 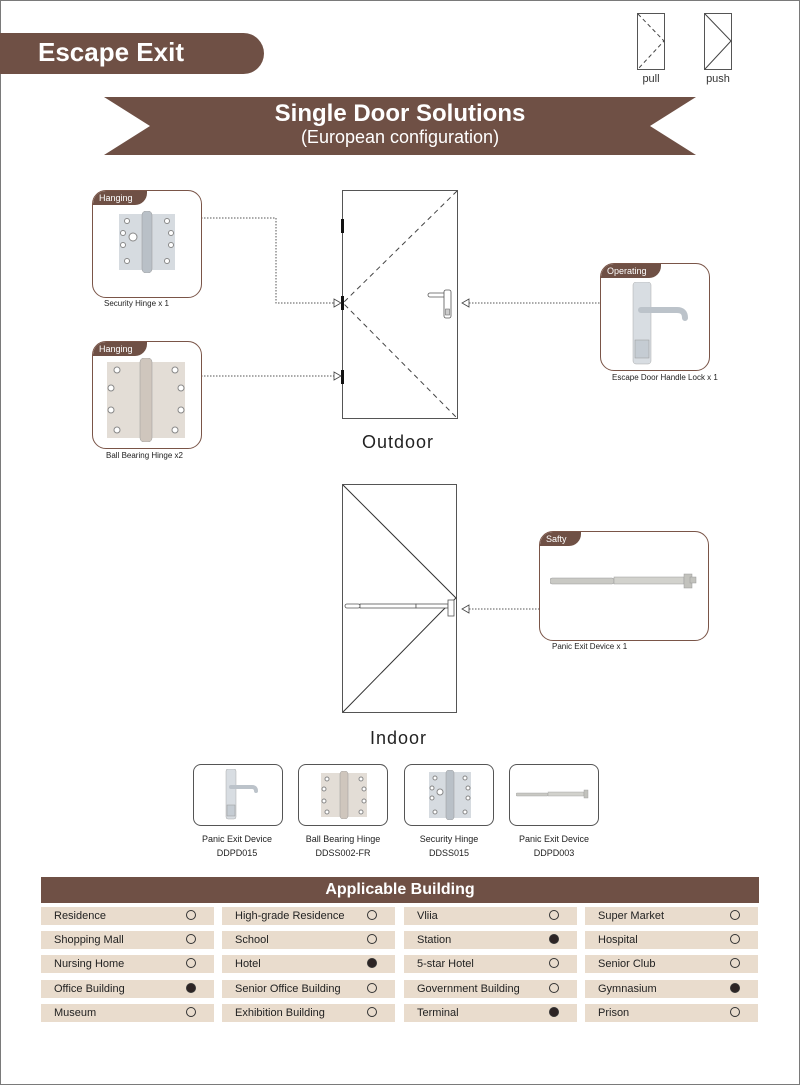 What do you see at coordinates (631, 916) in the screenshot?
I see `building-label: Super Market` at bounding box center [631, 916].